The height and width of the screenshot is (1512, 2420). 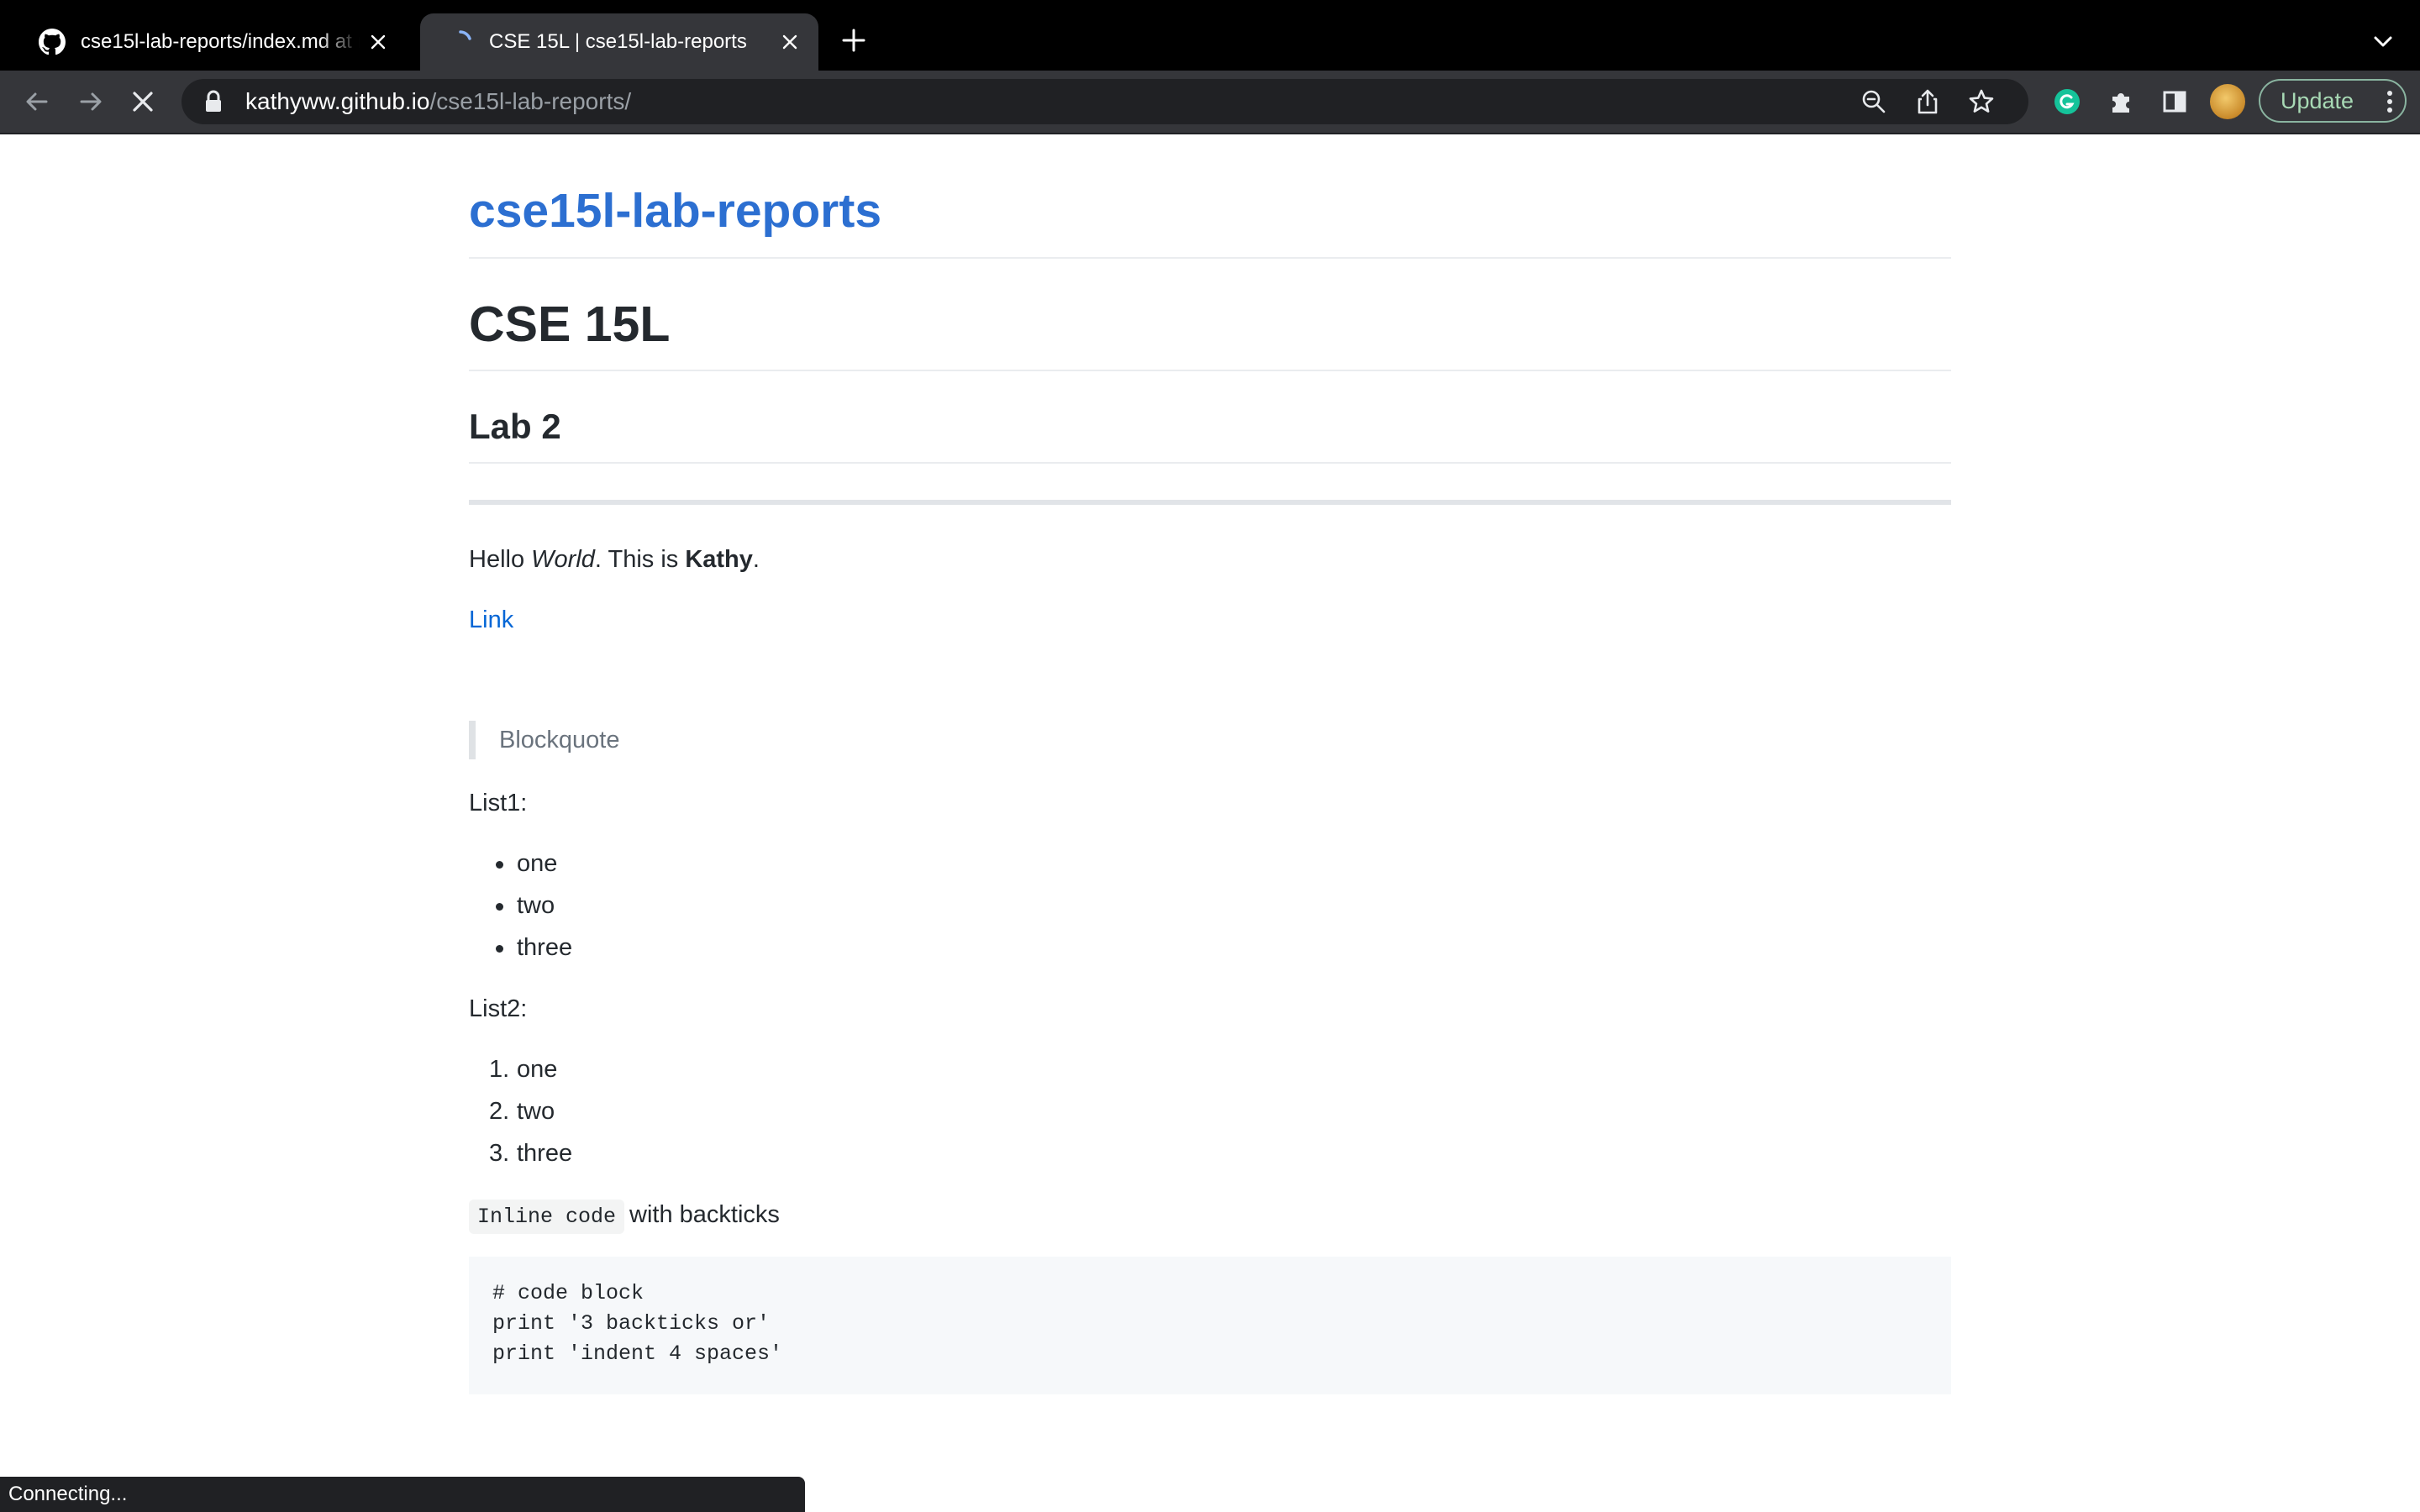 What do you see at coordinates (547, 1217) in the screenshot?
I see `inline-code: Inline code` at bounding box center [547, 1217].